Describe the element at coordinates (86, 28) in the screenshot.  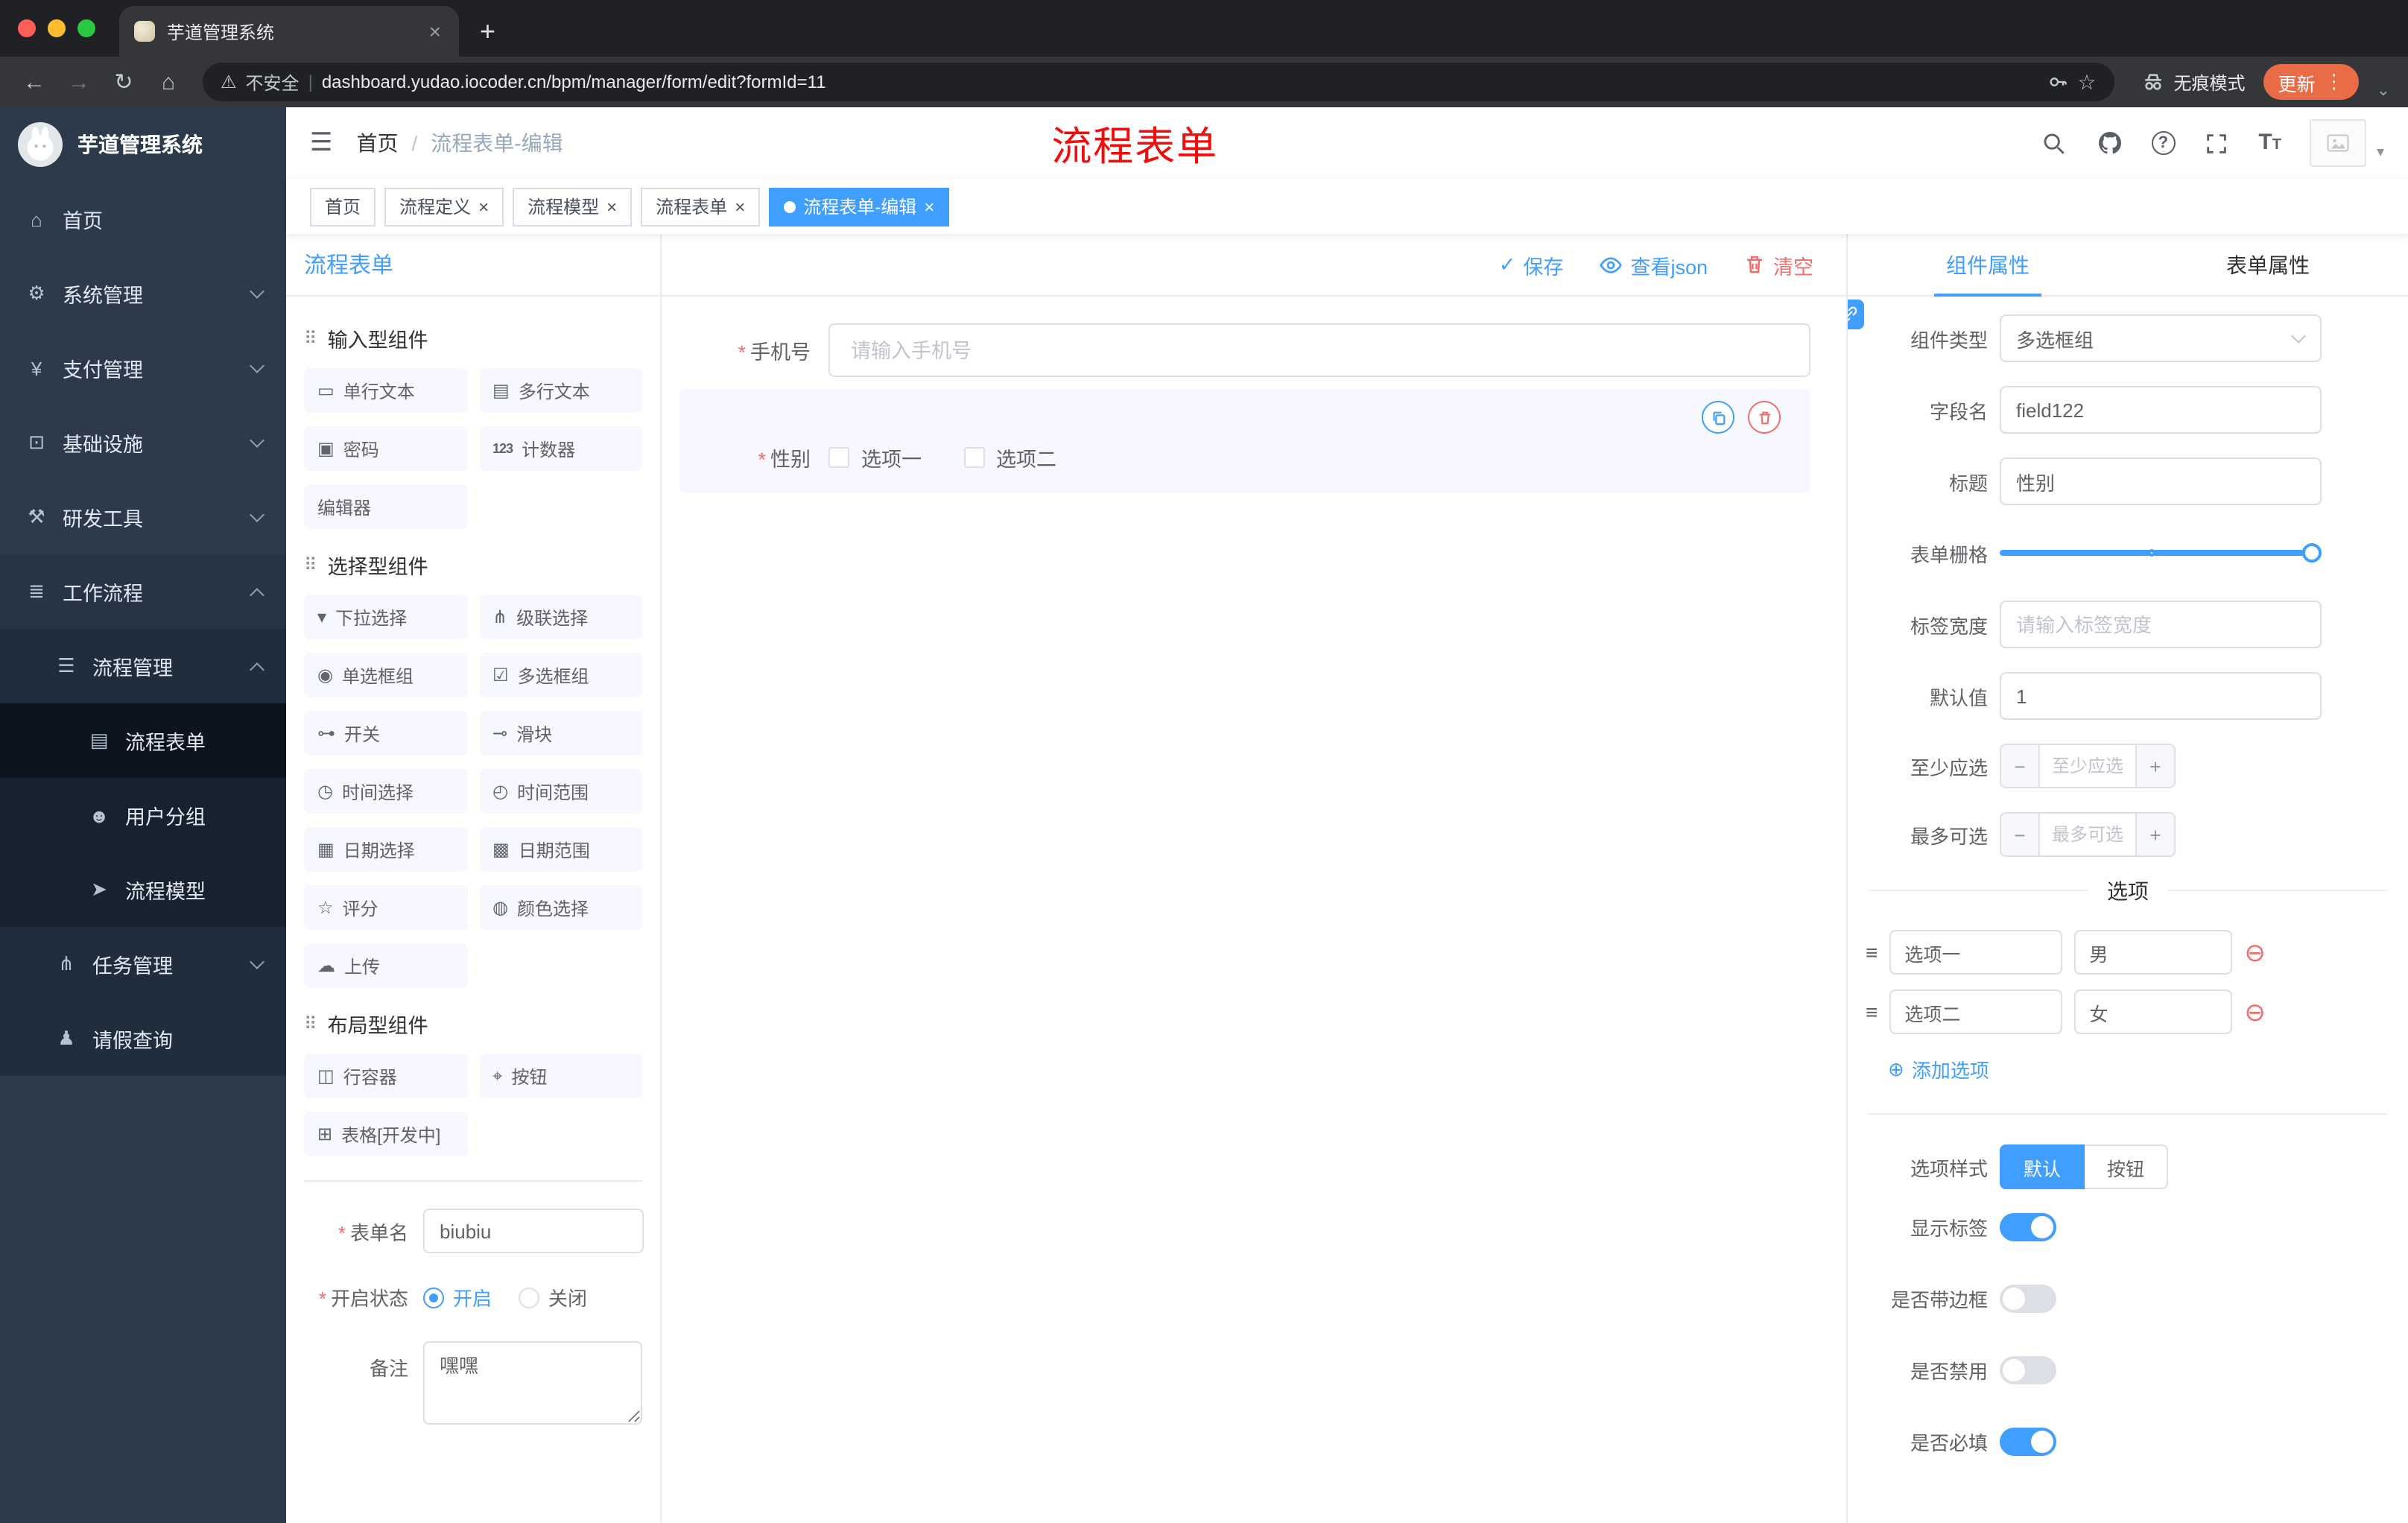
I see `window-zoom-button` at that location.